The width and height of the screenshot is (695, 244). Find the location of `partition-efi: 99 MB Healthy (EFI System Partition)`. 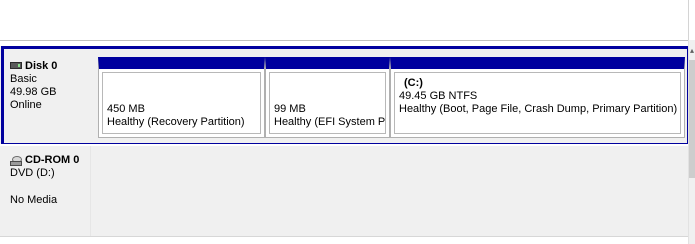

partition-efi: 99 MB Healthy (EFI System Partition) is located at coordinates (327, 97).